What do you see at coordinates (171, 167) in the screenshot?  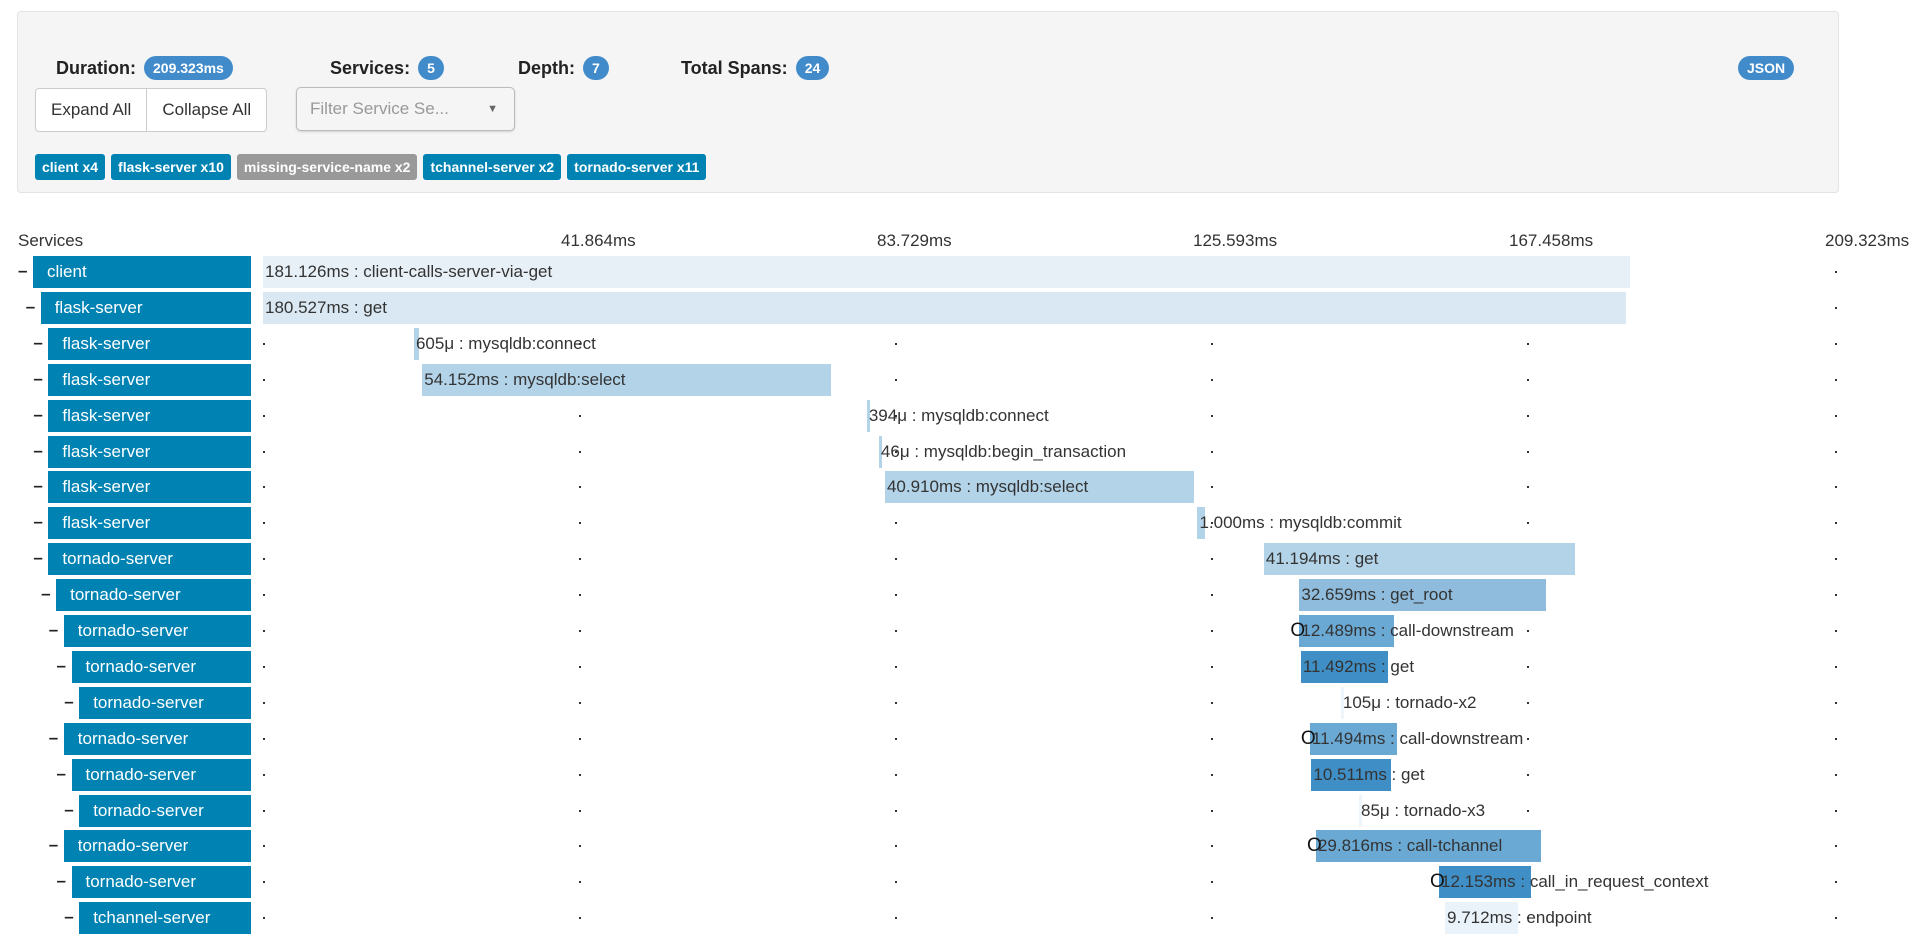 I see `service-badge: flask-server x10` at bounding box center [171, 167].